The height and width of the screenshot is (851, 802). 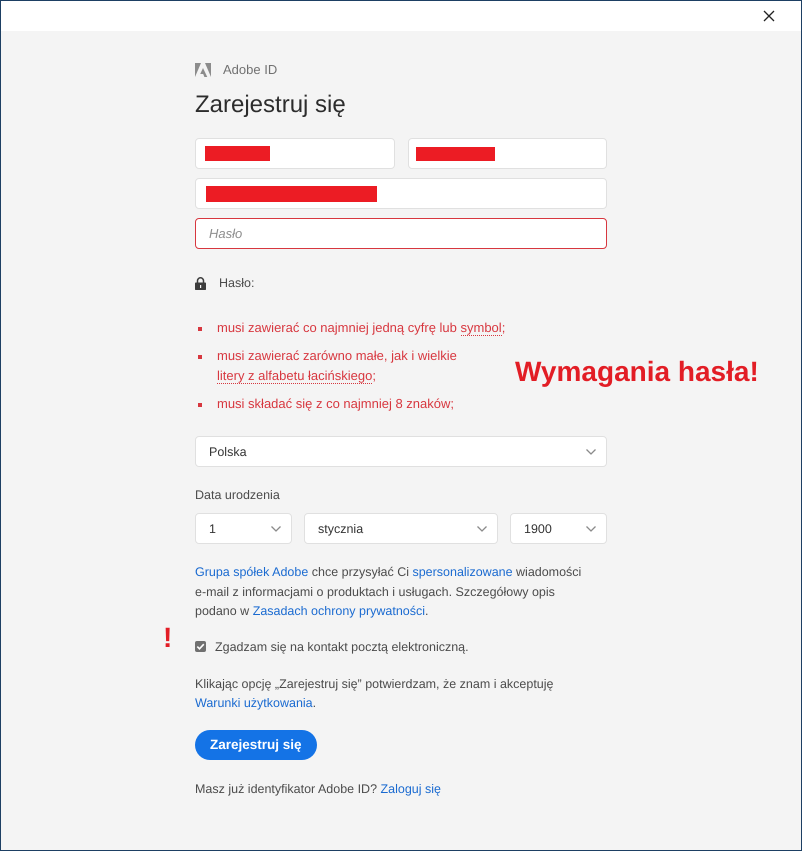 I want to click on logo-icon, so click(x=203, y=70).